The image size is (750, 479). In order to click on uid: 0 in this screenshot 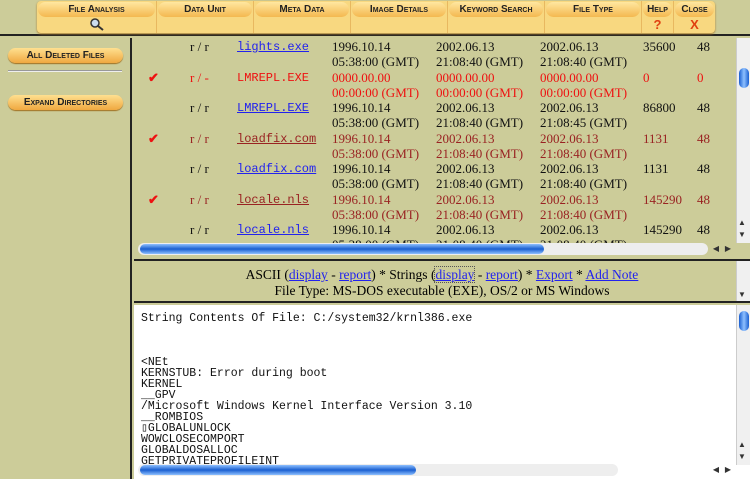, I will do `click(700, 77)`.